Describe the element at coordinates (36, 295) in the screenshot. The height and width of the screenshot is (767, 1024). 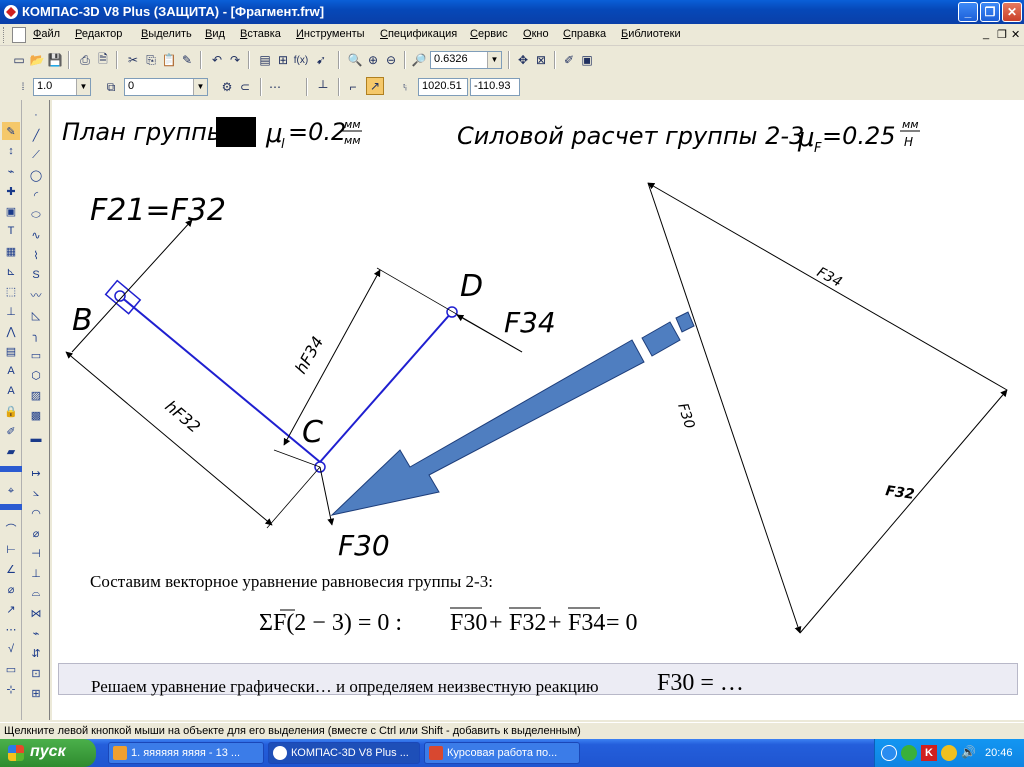
I see `wave-tool-icon: 〰` at that location.